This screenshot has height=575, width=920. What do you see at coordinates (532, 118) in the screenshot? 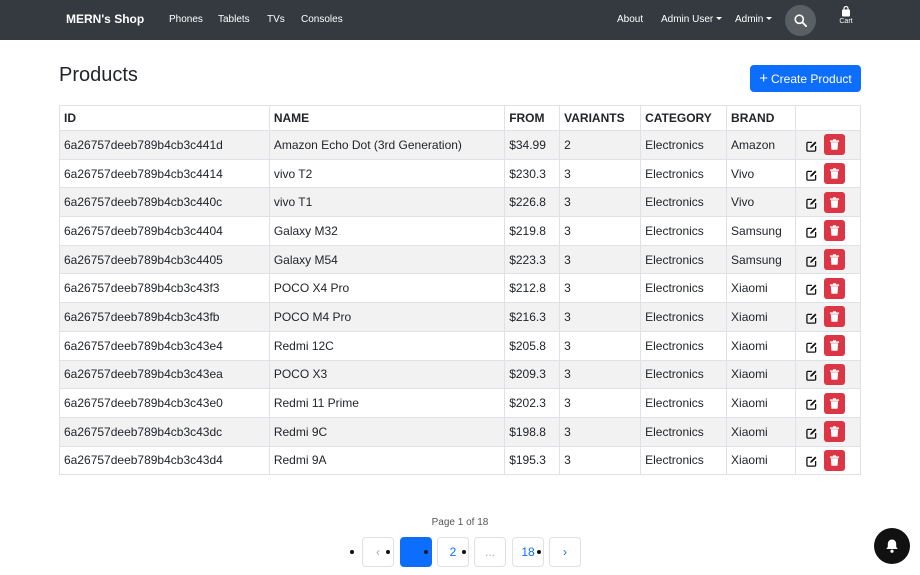
I see `column-header-from: FROM` at bounding box center [532, 118].